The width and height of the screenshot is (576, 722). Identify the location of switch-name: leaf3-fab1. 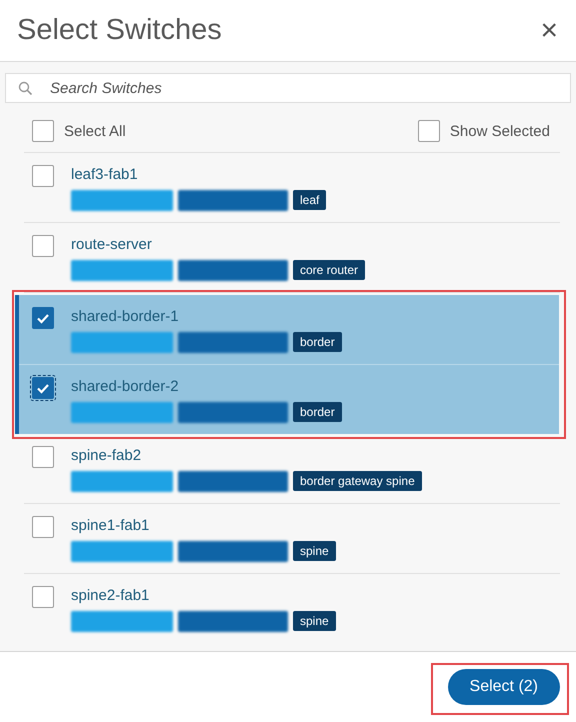
(105, 174).